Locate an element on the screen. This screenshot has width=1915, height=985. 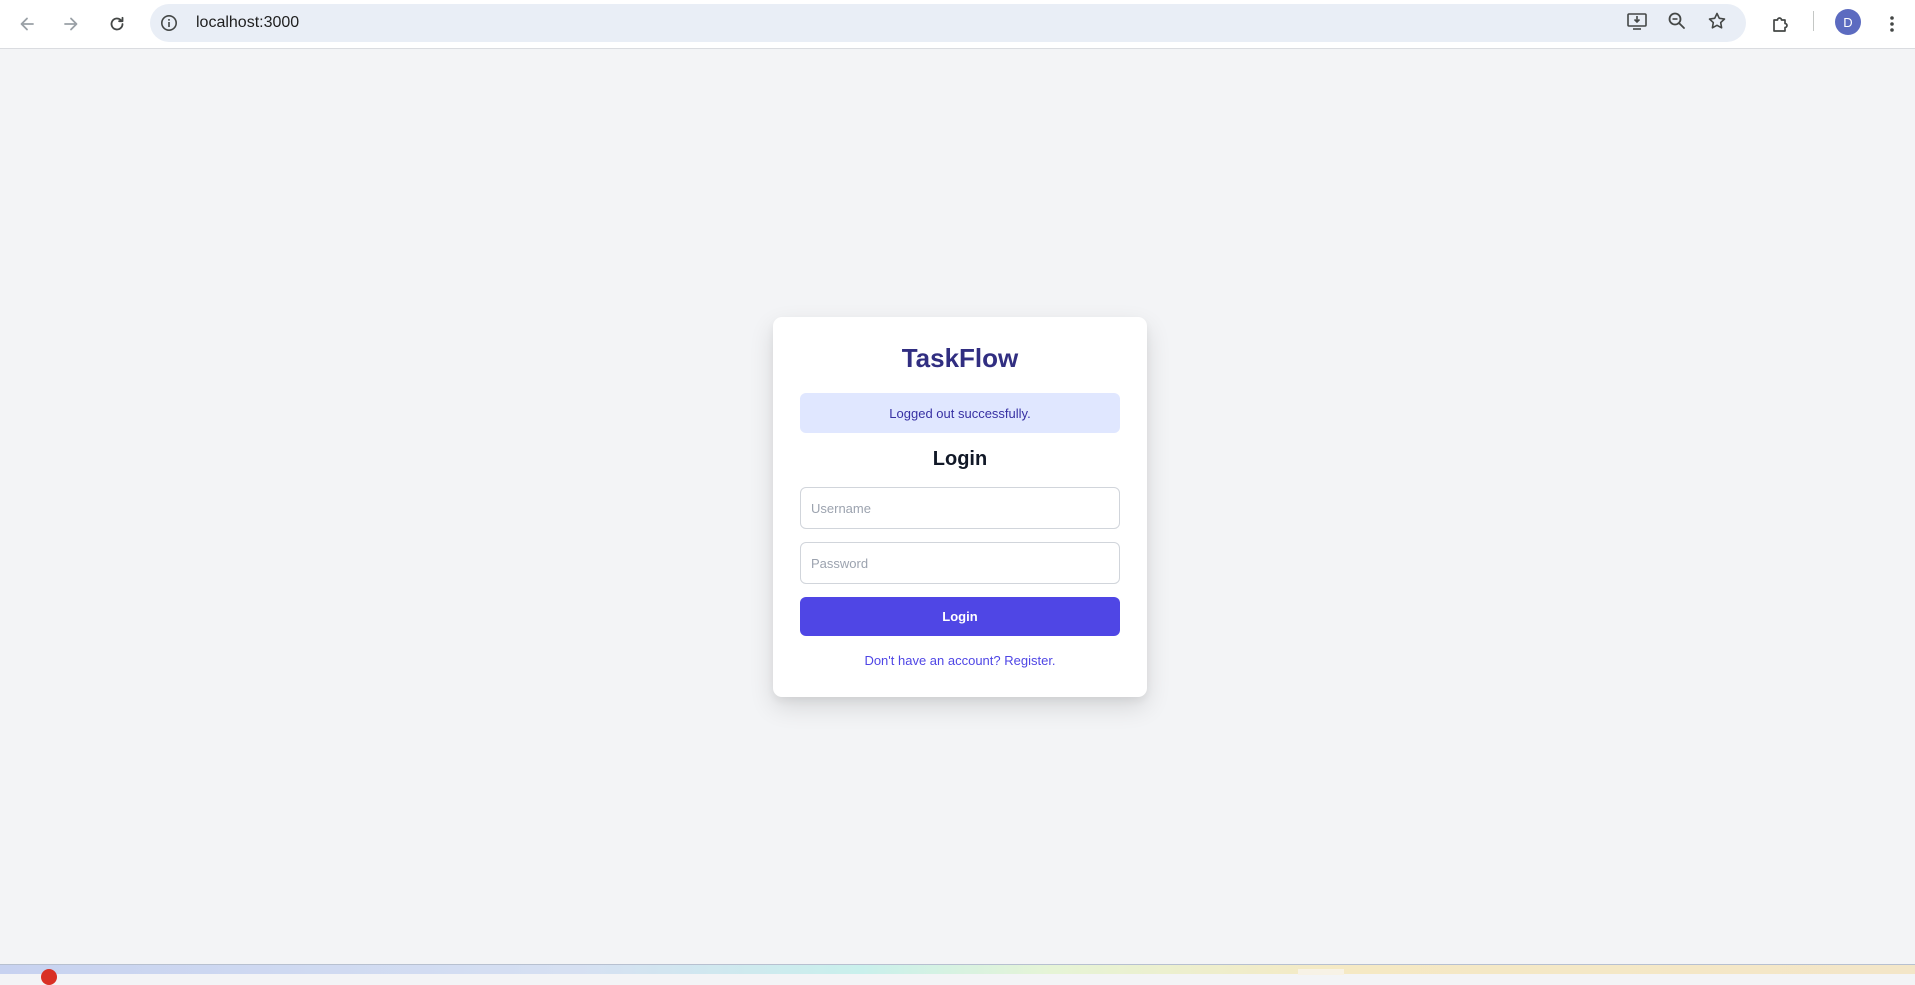
browser-toolbar: localhost:3000 D is located at coordinates (957, 24).